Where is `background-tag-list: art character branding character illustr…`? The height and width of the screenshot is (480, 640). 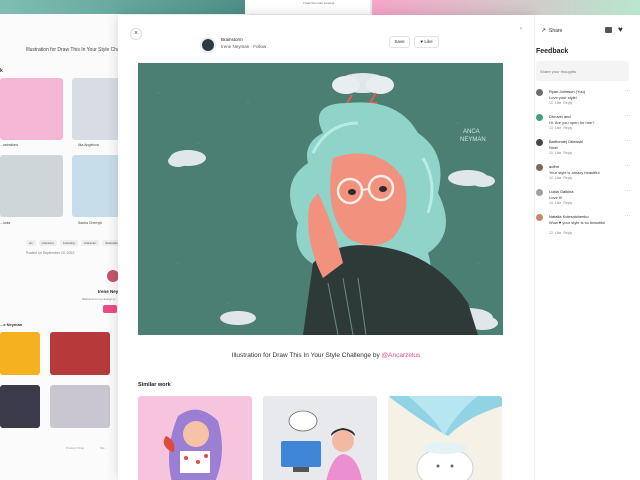 background-tag-list: art character branding character illustr… is located at coordinates (74, 243).